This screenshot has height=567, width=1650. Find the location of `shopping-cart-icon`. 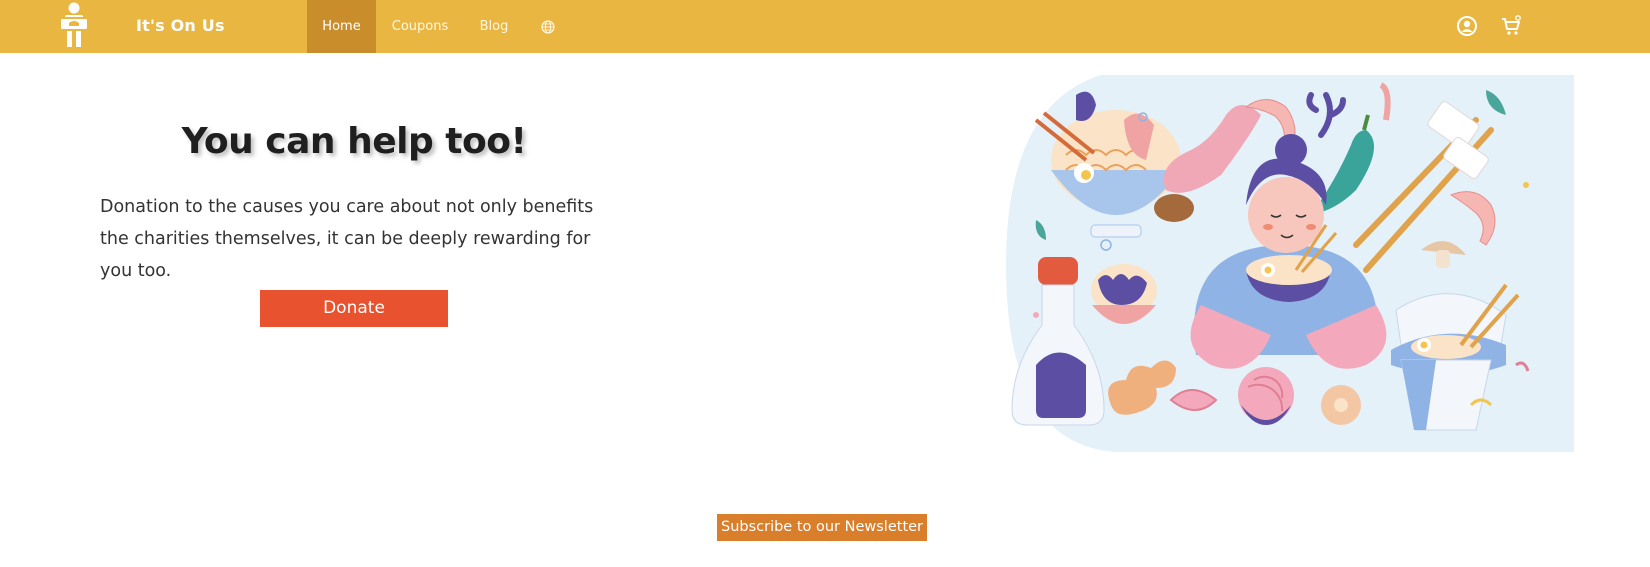

shopping-cart-icon is located at coordinates (1511, 26).